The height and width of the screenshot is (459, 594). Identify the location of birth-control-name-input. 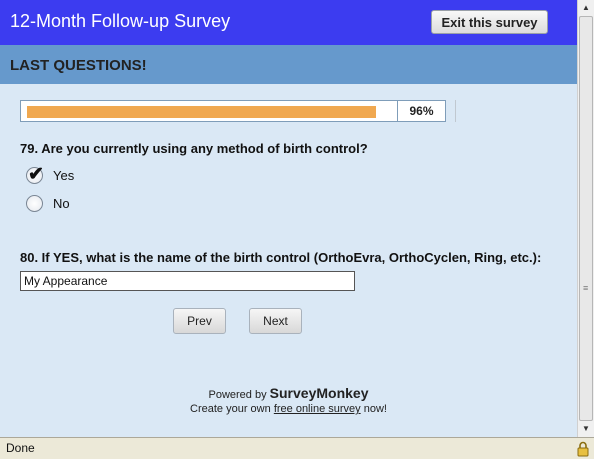
(187, 281).